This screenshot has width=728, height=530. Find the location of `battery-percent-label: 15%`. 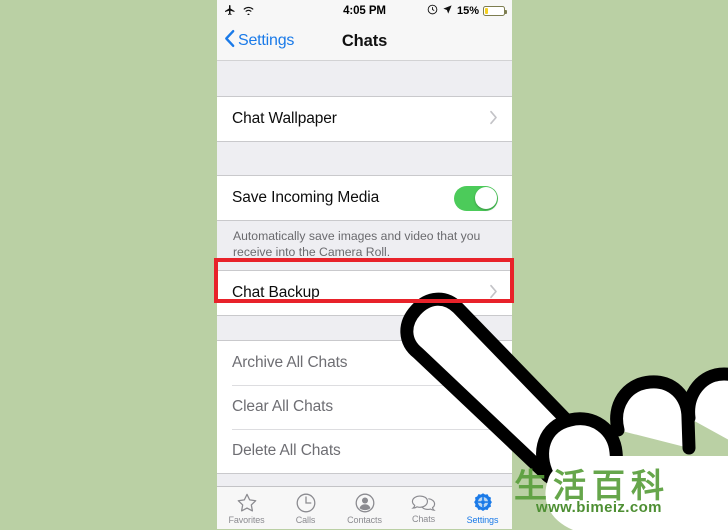

battery-percent-label: 15% is located at coordinates (467, 11).